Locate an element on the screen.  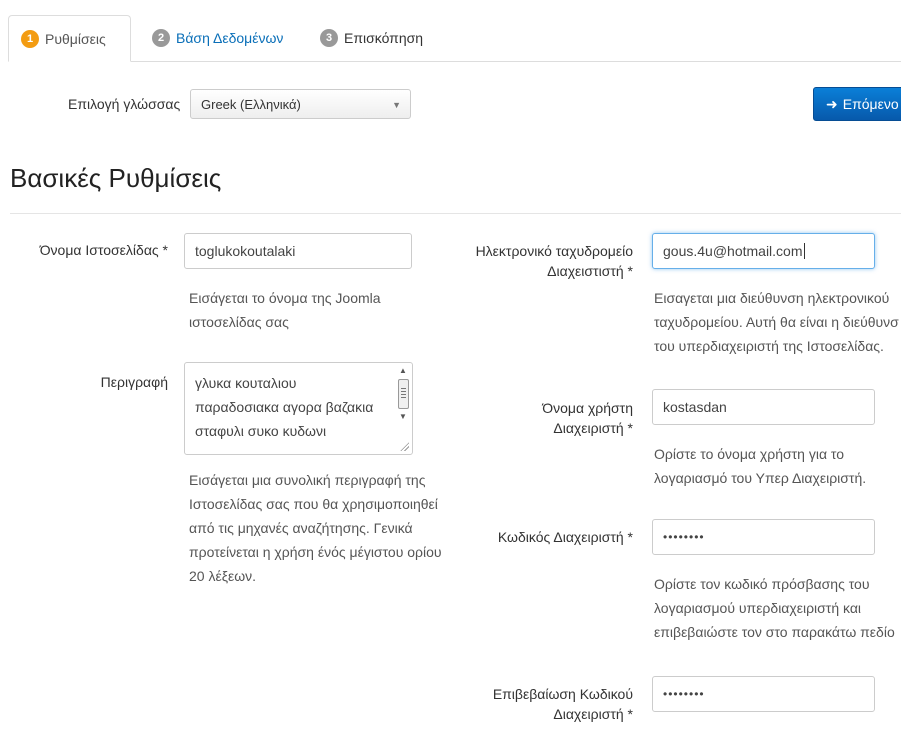
scroll-up-icon: ▲ is located at coordinates (403, 371).